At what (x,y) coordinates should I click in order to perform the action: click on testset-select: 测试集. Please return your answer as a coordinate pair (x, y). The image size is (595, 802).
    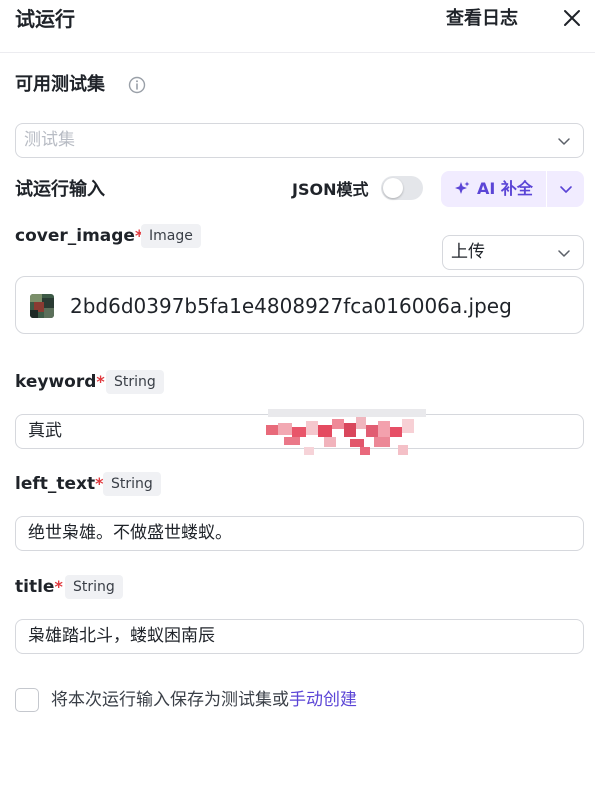
    Looking at the image, I should click on (299, 140).